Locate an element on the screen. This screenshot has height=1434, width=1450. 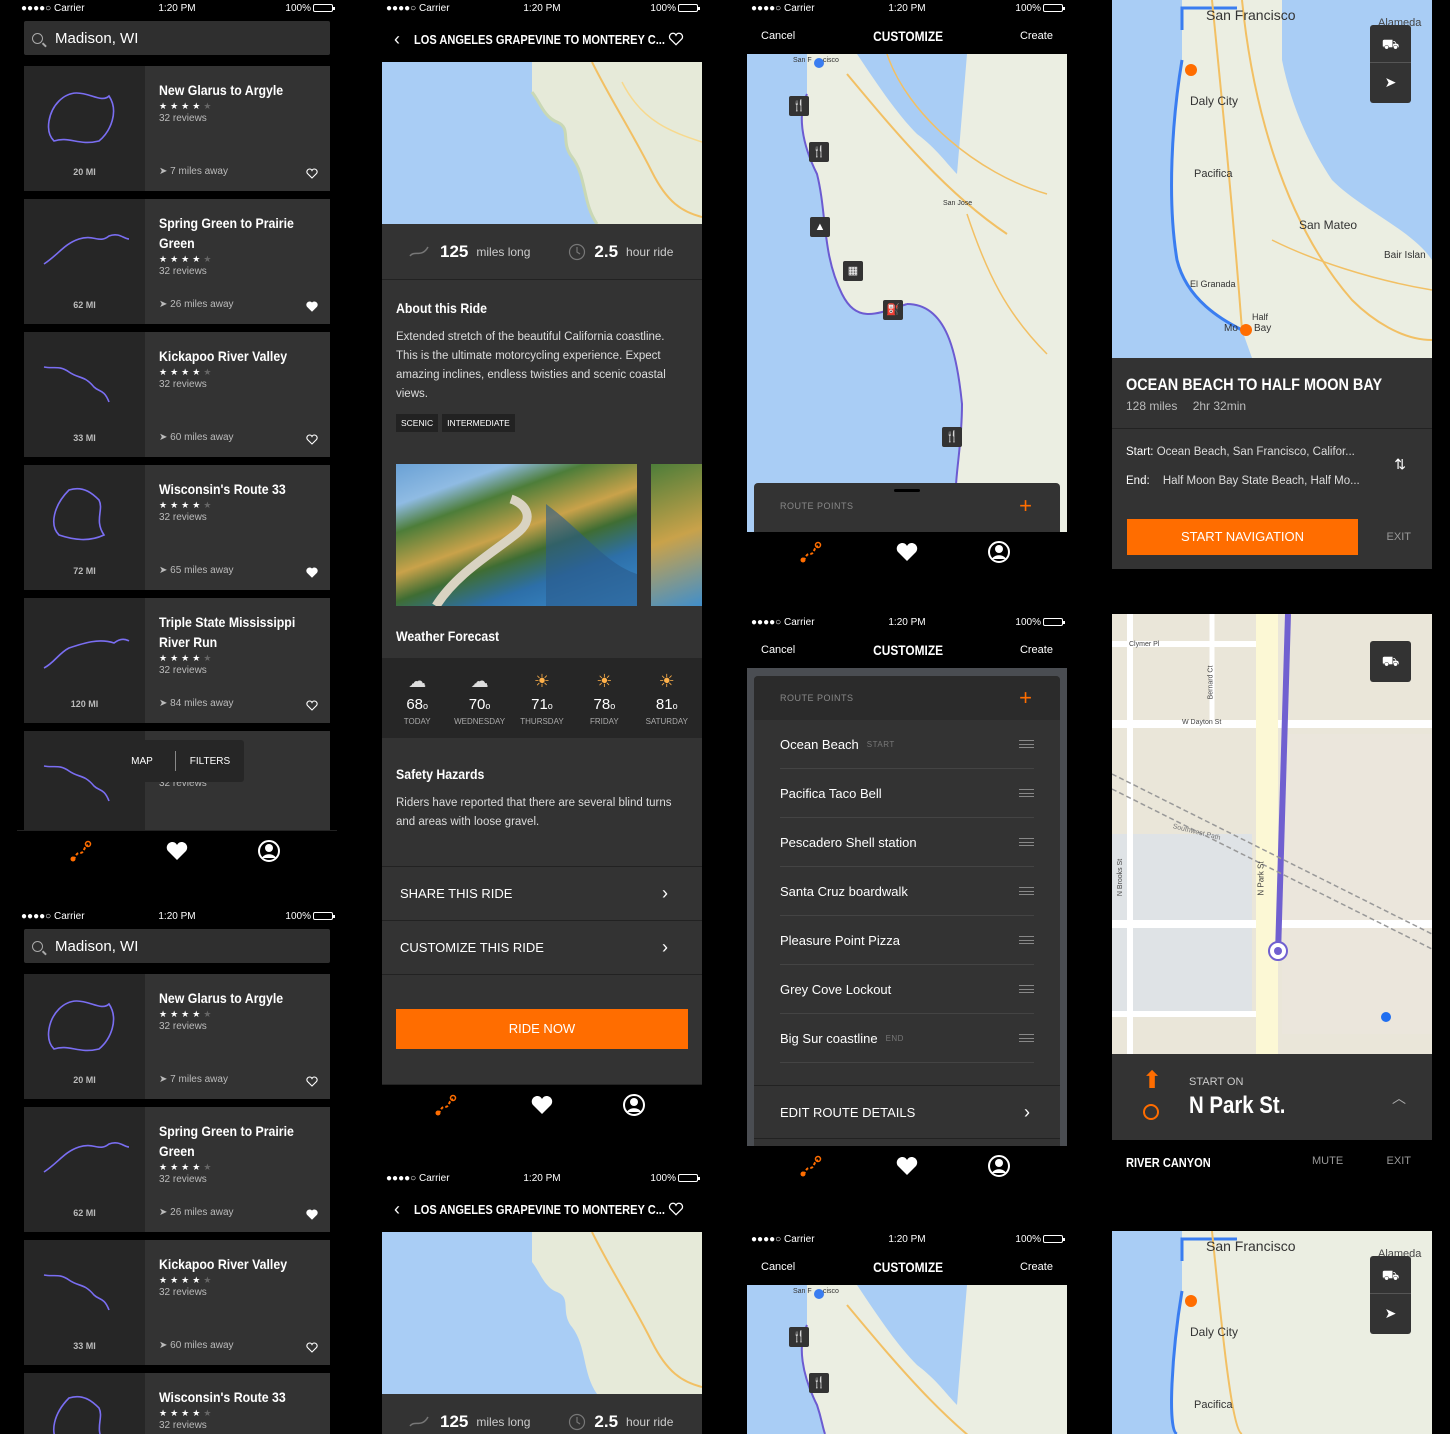
route-point-row: Grey Cove Lockout is located at coordinates (907, 989).